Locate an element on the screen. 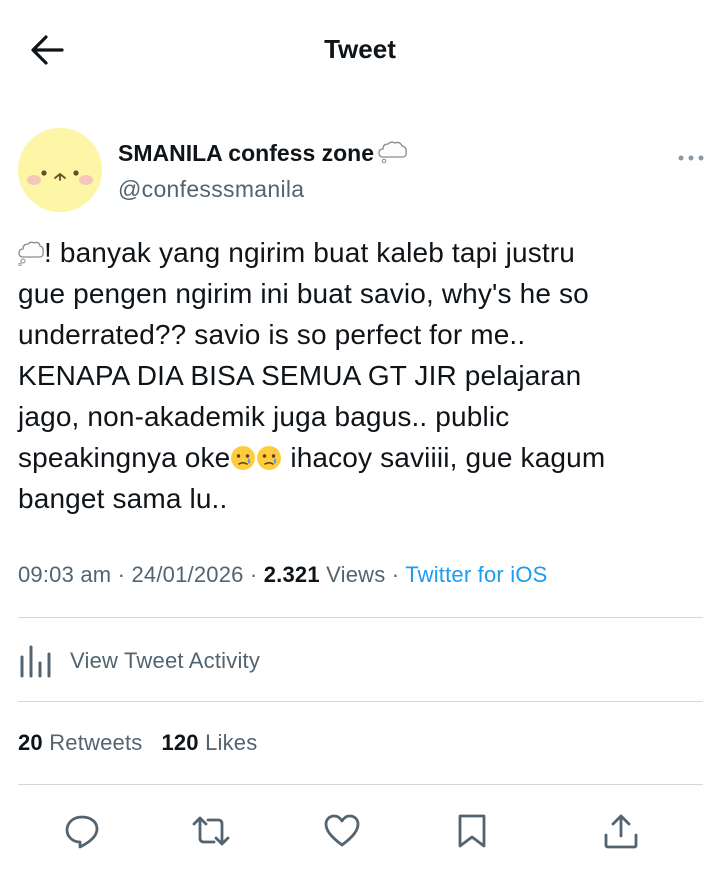  engagement-stats: 20 Retweets 120 Likes is located at coordinates (137, 743).